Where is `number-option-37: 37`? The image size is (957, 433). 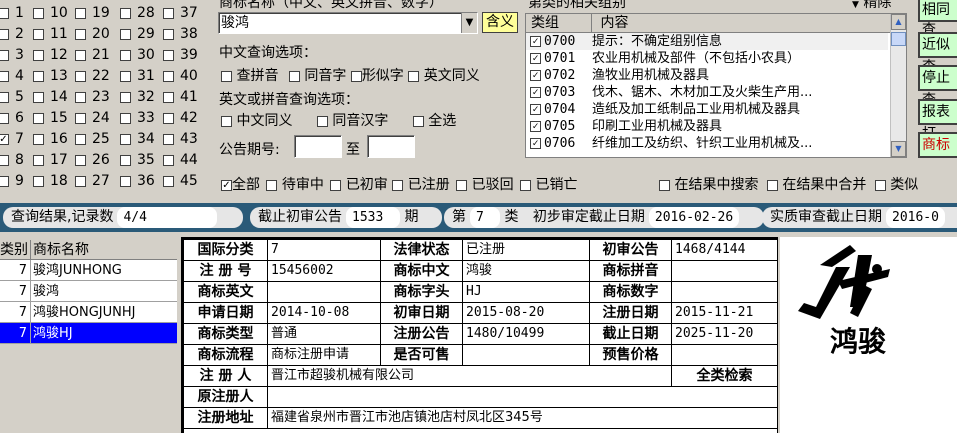
number-option-37: 37 is located at coordinates (183, 13).